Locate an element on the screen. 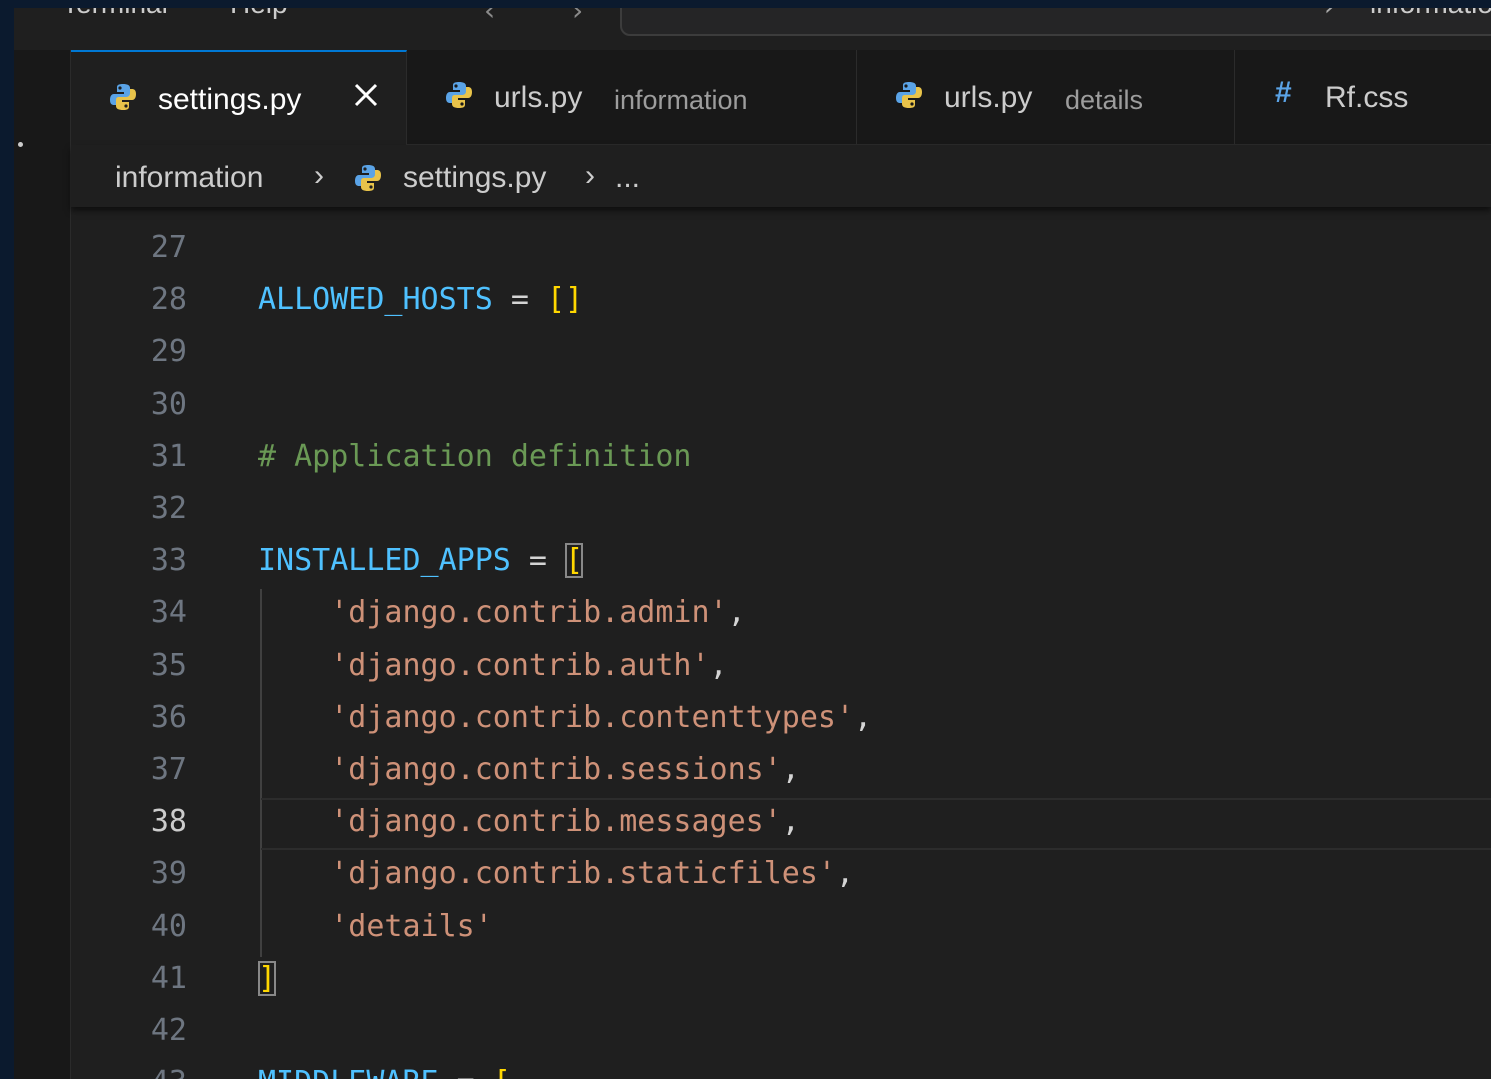  code-text: 'django.contrib.staticfiles', is located at coordinates (556, 873).